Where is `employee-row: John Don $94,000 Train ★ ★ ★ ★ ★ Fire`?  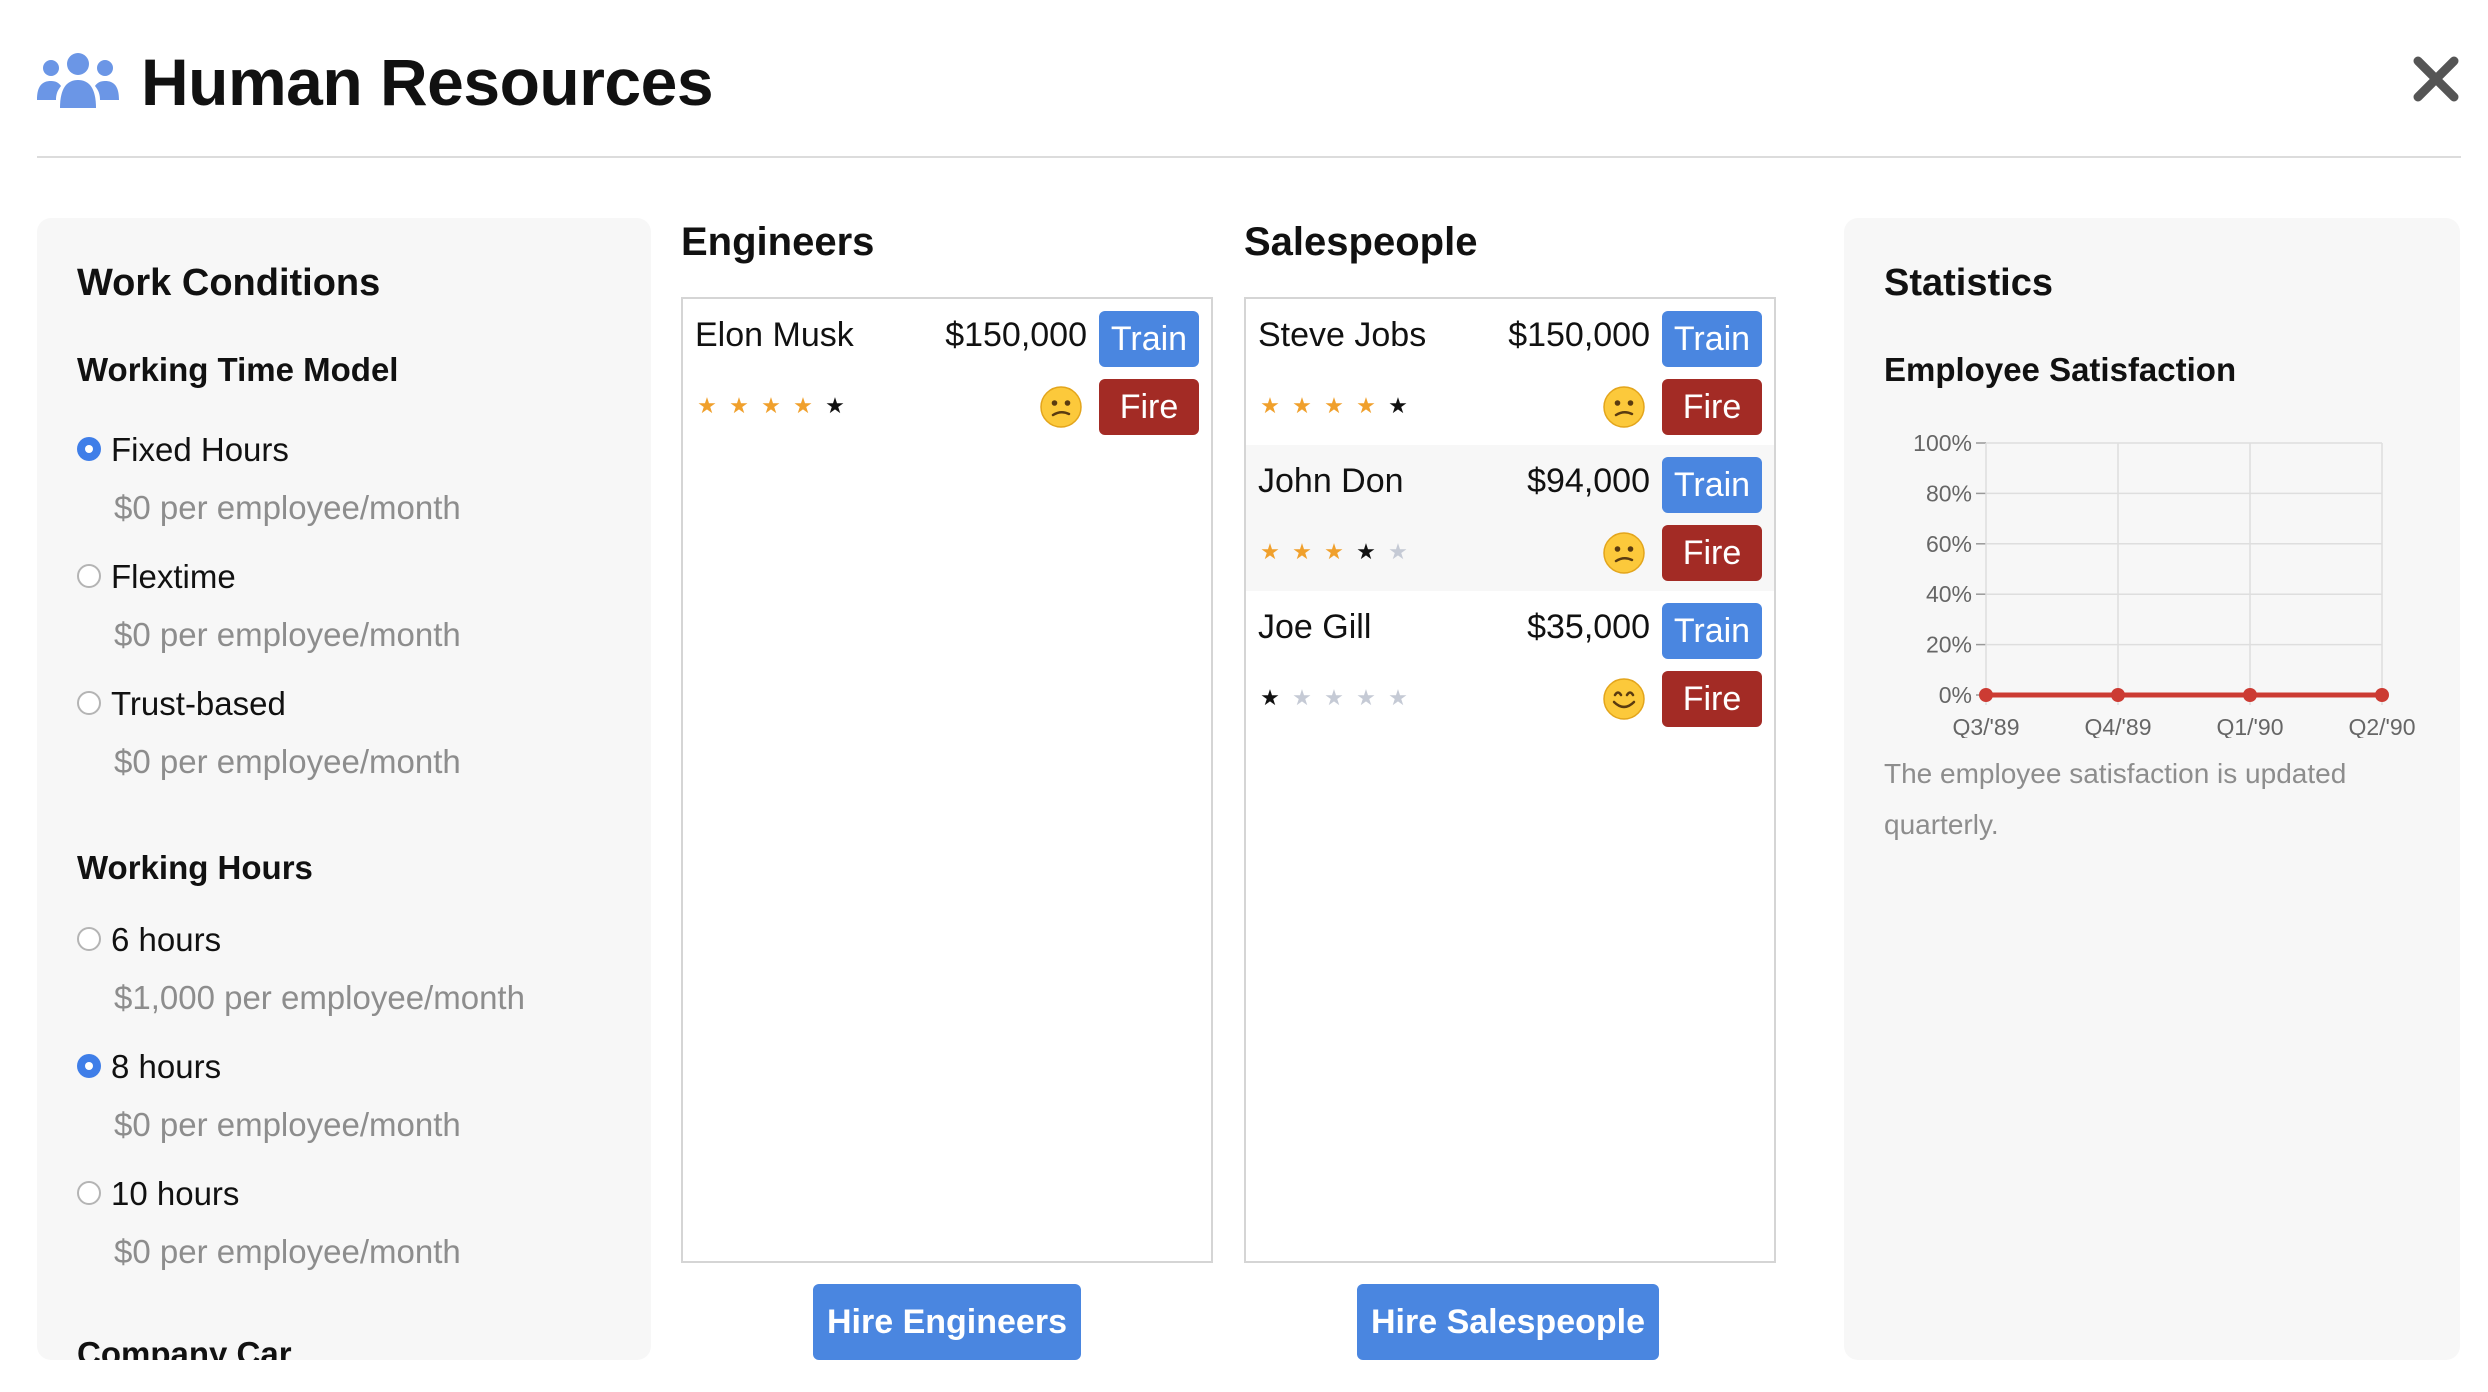 employee-row: John Don $94,000 Train ★ ★ ★ ★ ★ Fire is located at coordinates (1510, 518).